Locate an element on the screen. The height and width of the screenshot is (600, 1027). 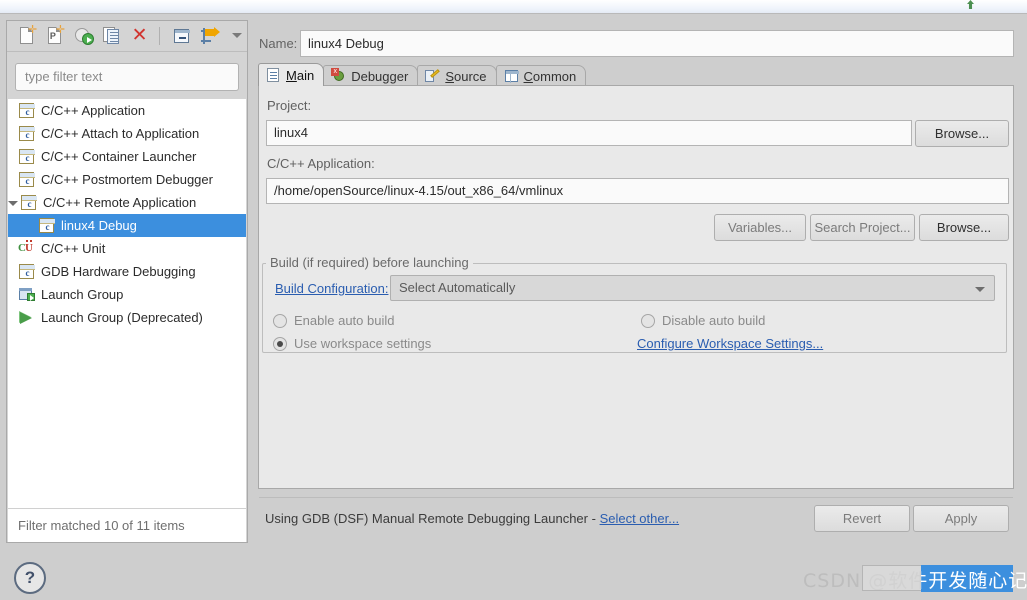
tree-item: c C/C++ Application is located at coordinates (127, 110).